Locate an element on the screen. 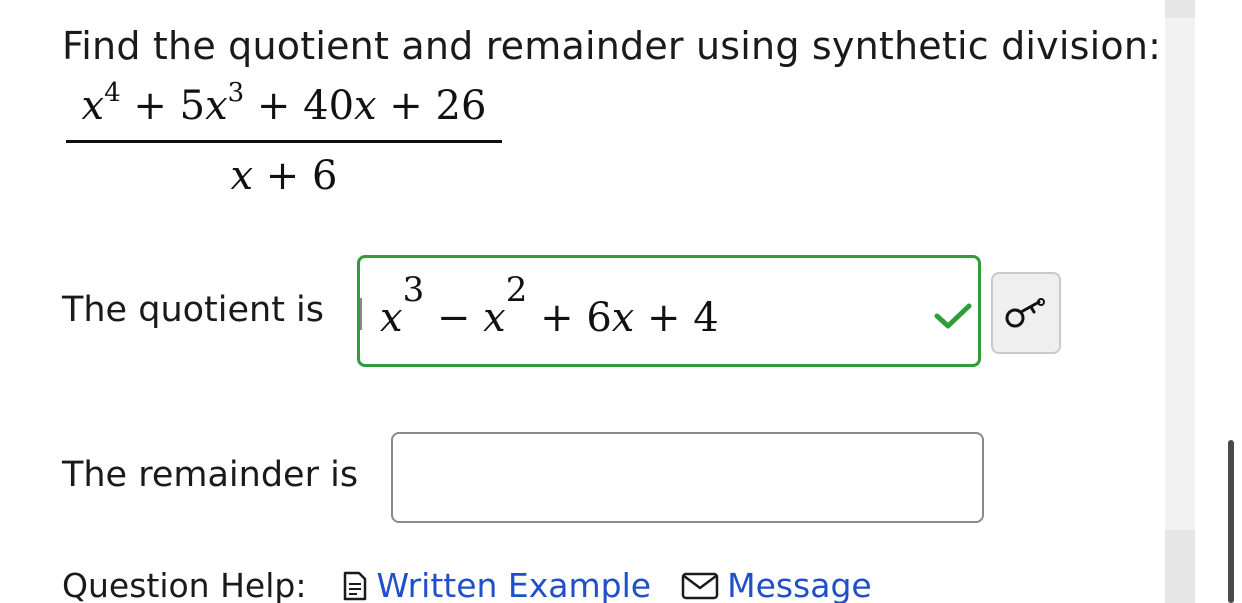 The width and height of the screenshot is (1242, 603). quotient-answer-field: x3 − x2 + 6x + 4 is located at coordinates (669, 311).